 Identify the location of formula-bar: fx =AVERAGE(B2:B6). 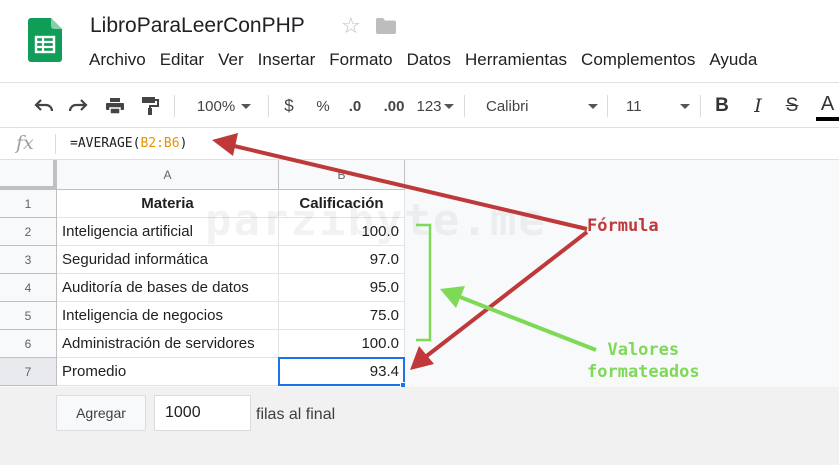
(419, 144).